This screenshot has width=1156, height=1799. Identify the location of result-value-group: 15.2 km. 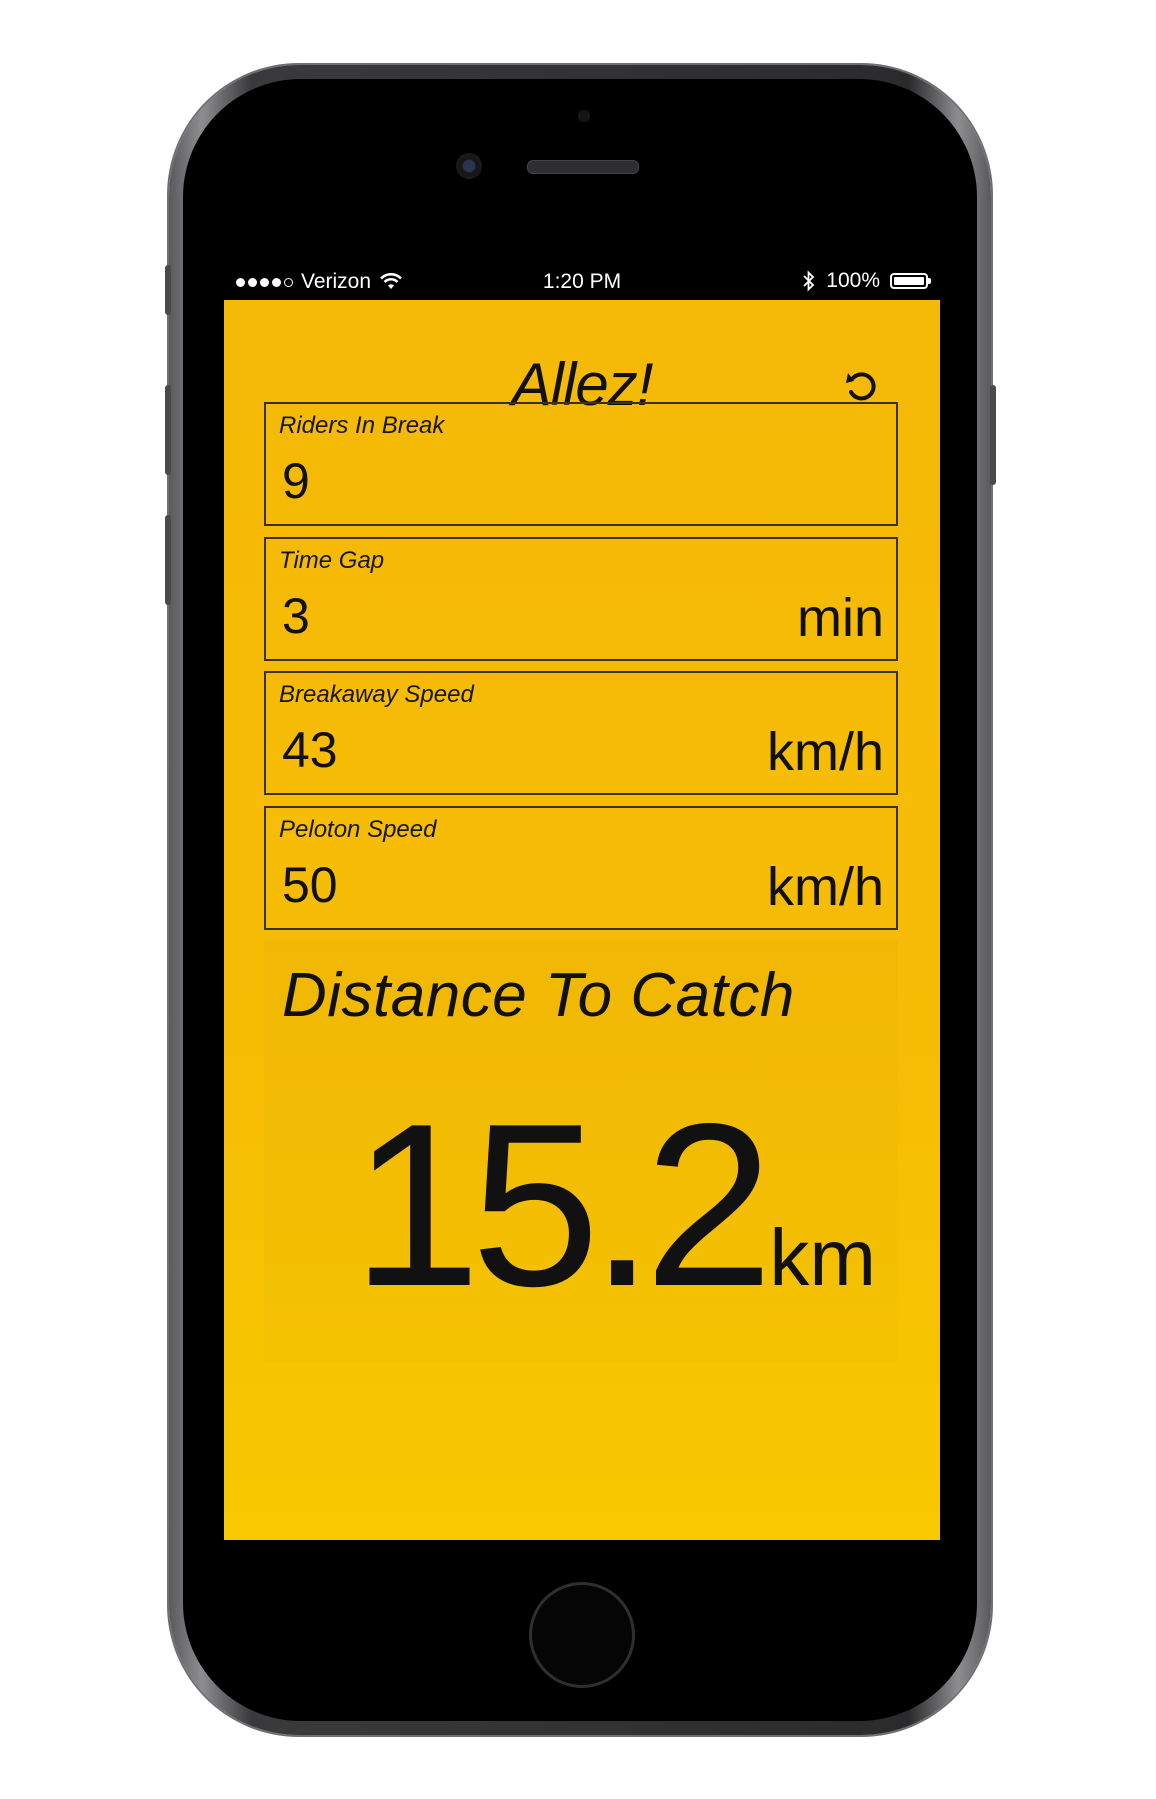
(614, 1206).